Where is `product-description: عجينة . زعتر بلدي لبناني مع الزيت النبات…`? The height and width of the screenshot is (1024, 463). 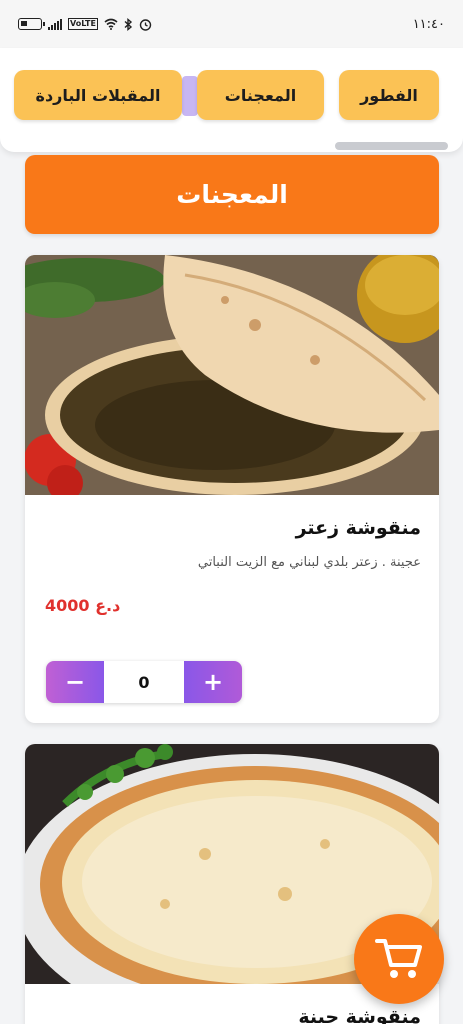 product-description: عجينة . زعتر بلدي لبناني مع الزيت النبات… is located at coordinates (309, 562).